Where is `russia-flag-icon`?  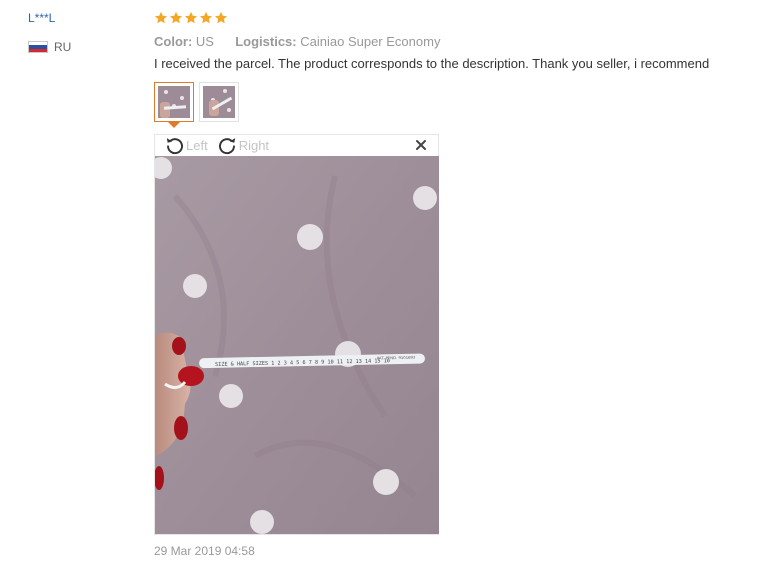
russia-flag-icon is located at coordinates (38, 47).